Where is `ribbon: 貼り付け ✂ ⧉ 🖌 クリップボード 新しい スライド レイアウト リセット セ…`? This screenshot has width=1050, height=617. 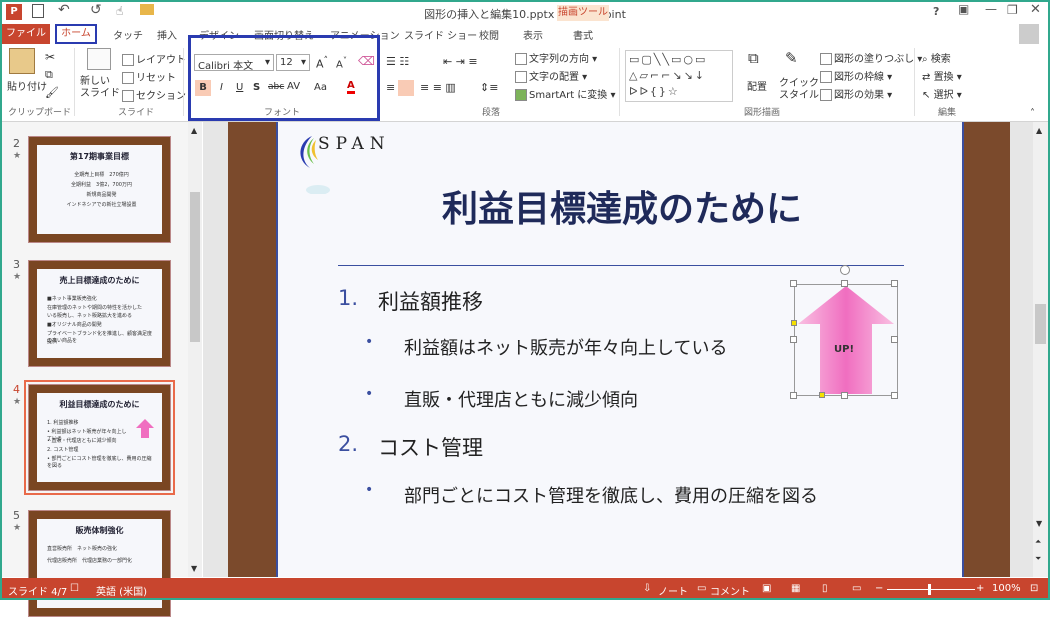
ribbon: 貼り付け ✂ ⧉ 🖌 クリップボード 新しい スライド レイアウト リセット セ… is located at coordinates (525, 78).